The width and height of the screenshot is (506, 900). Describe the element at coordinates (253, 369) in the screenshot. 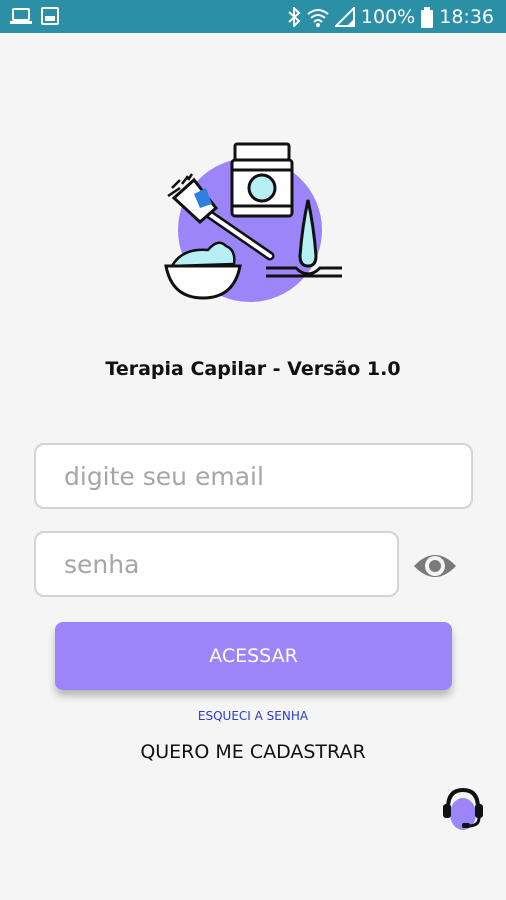

I see `app-title: Terapia Capilar - Versão 1.0` at that location.